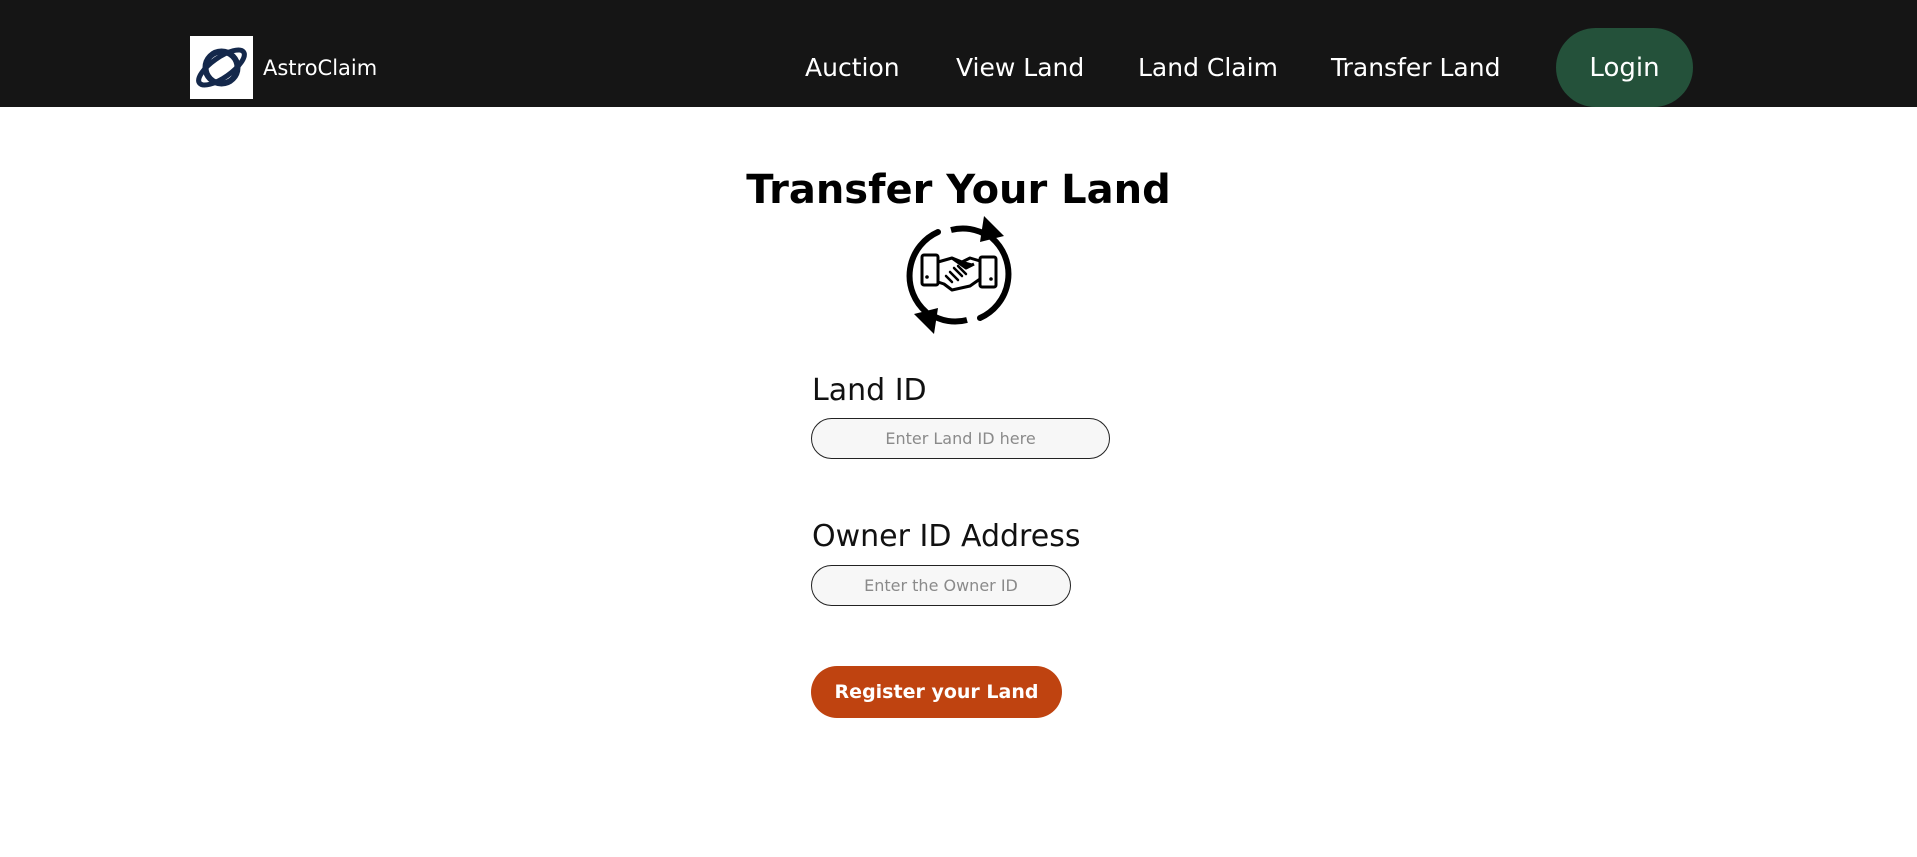 The image size is (1917, 857). What do you see at coordinates (946, 536) in the screenshot?
I see `owner-id-label: Owner ID Address` at bounding box center [946, 536].